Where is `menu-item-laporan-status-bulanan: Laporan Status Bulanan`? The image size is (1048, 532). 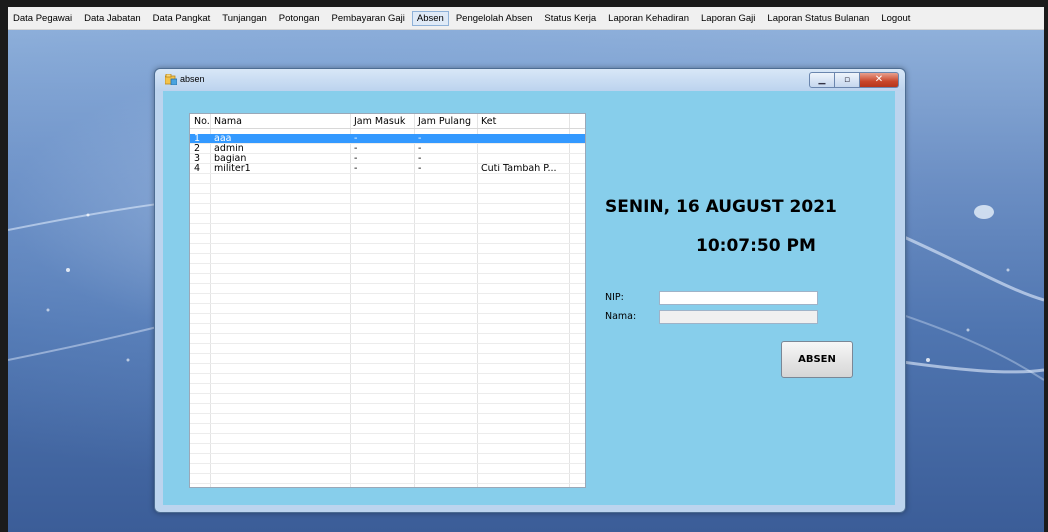
menu-item-laporan-status-bulanan: Laporan Status Bulanan is located at coordinates (818, 18).